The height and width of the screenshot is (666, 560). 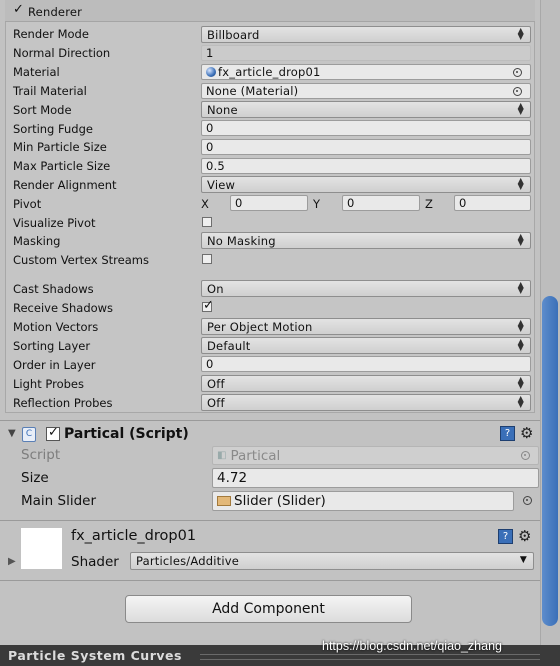 I want to click on partical-title: Partical (Script), so click(x=126, y=434).